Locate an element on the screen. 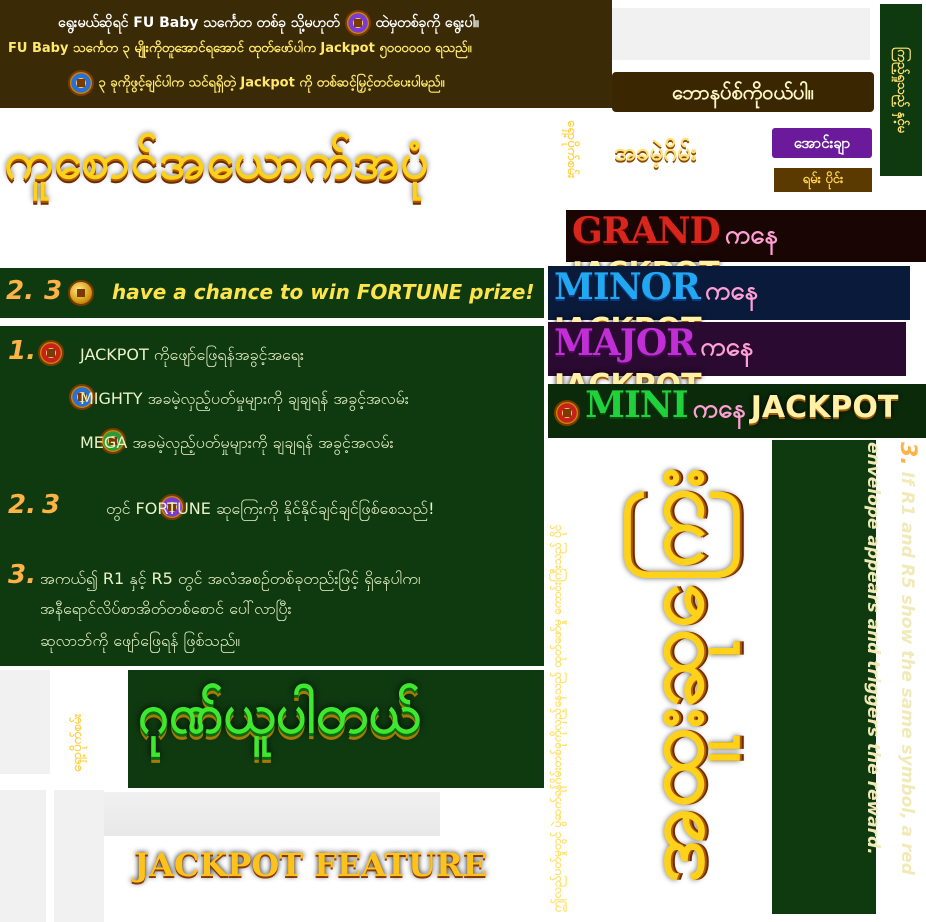 This screenshot has height=922, width=926. rule1-number: 1. is located at coordinates (22, 351).